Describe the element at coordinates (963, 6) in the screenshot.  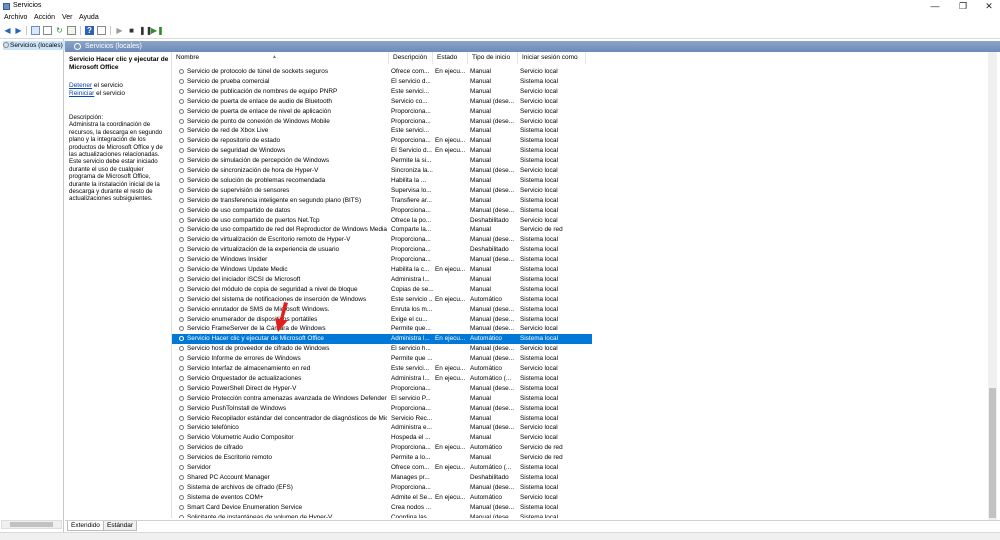
I see `maximize-button: ❐` at that location.